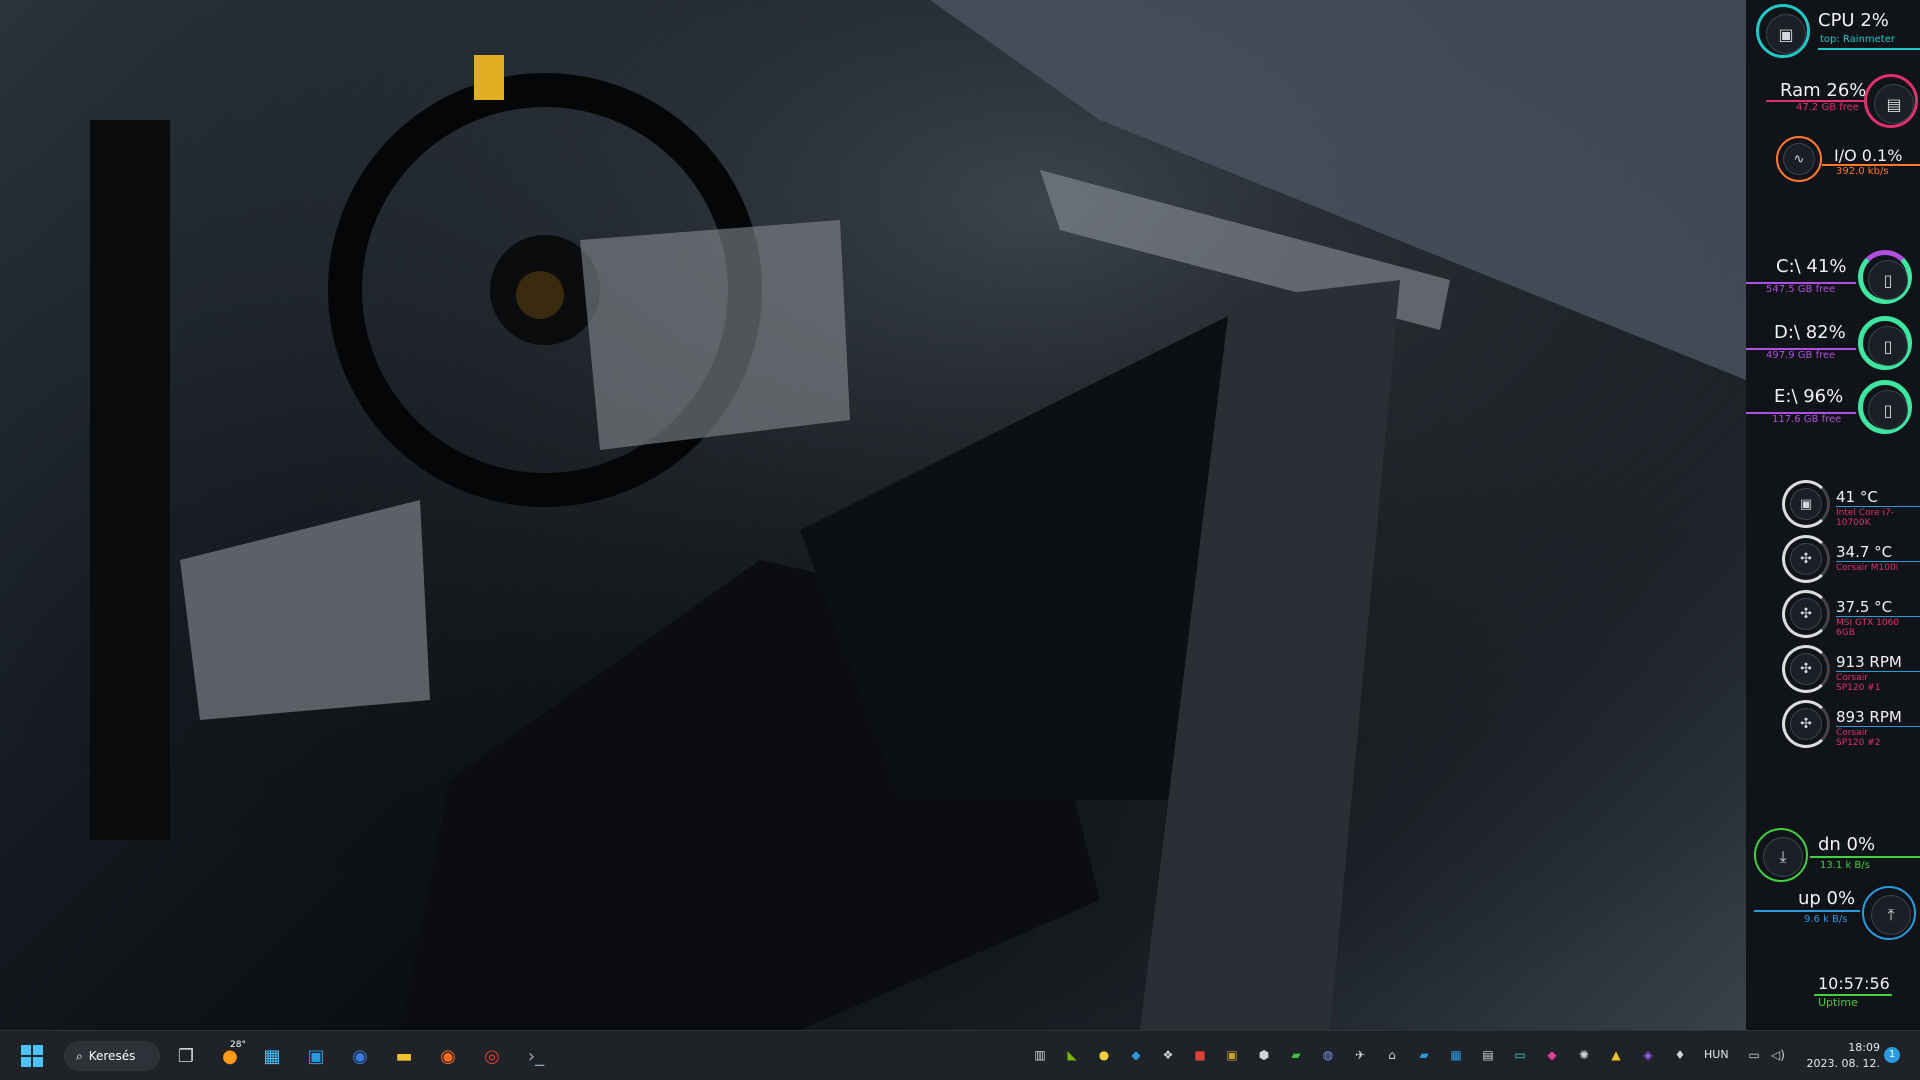 This screenshot has height=1080, width=1920. I want to click on tray-app-icon: ▥, so click(1040, 1055).